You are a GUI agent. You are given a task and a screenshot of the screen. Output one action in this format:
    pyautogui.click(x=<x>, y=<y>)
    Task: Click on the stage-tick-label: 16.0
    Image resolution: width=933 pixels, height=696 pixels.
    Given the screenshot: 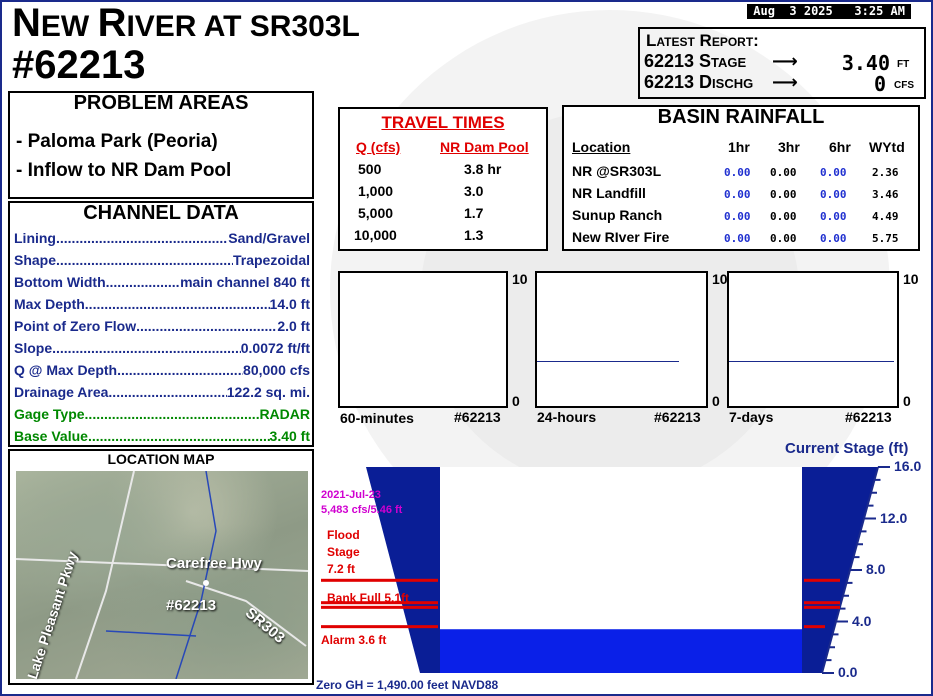 What is the action you would take?
    pyautogui.click(x=908, y=466)
    